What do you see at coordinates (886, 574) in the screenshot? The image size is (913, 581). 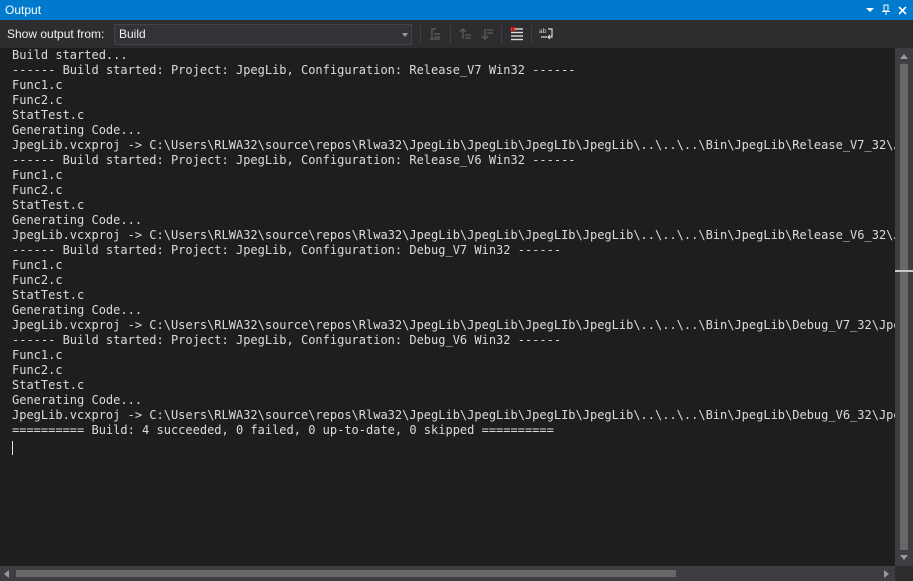 I see `scroll-right-arrow-icon` at bounding box center [886, 574].